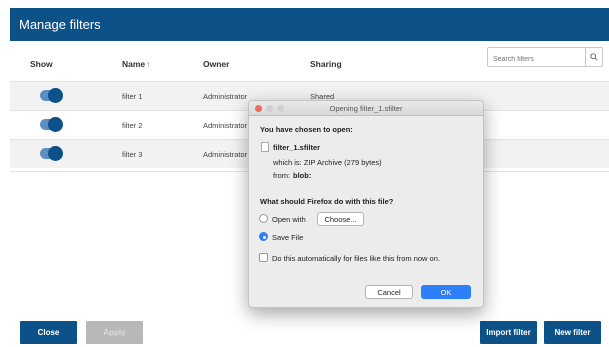  I want to click on col-sharing: Sharing, so click(326, 64).